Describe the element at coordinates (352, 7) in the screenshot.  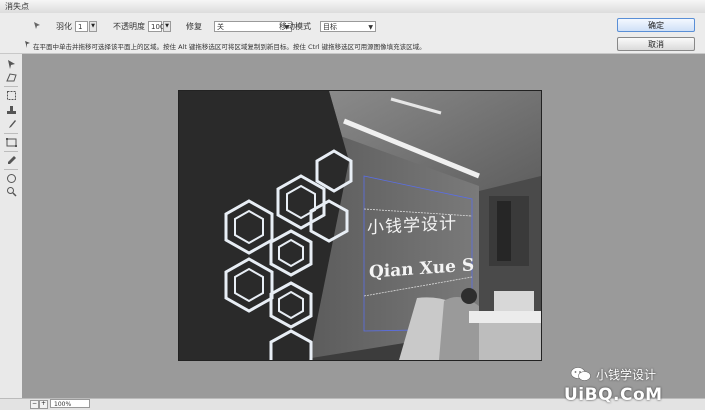
I see `title-bar: 消失点` at that location.